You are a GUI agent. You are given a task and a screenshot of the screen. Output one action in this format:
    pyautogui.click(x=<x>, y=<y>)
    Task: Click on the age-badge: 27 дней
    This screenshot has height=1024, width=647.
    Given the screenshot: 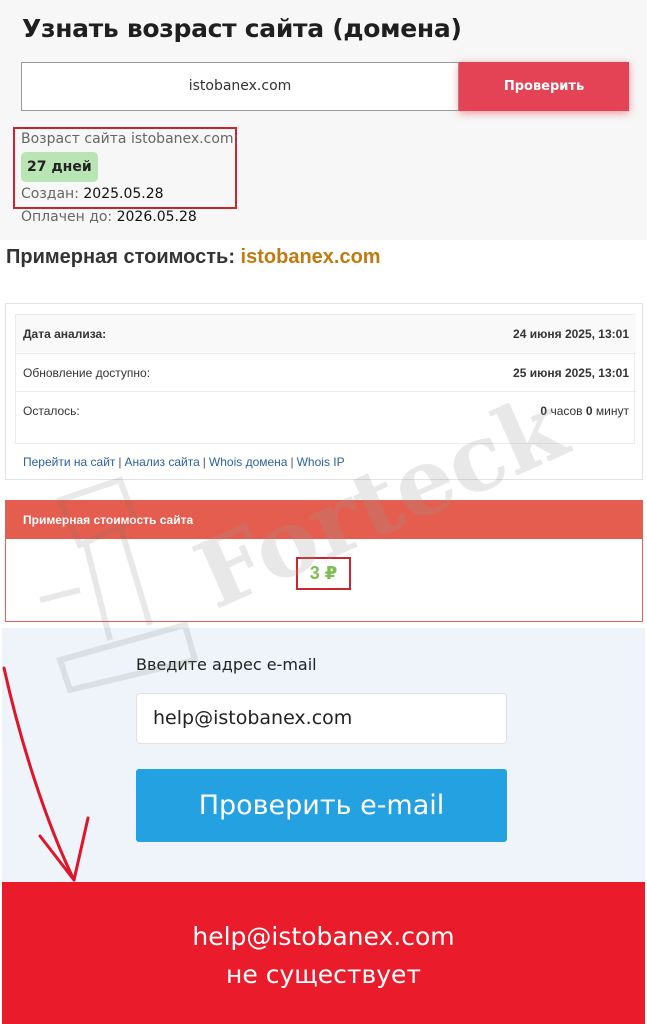 What is the action you would take?
    pyautogui.click(x=59, y=167)
    